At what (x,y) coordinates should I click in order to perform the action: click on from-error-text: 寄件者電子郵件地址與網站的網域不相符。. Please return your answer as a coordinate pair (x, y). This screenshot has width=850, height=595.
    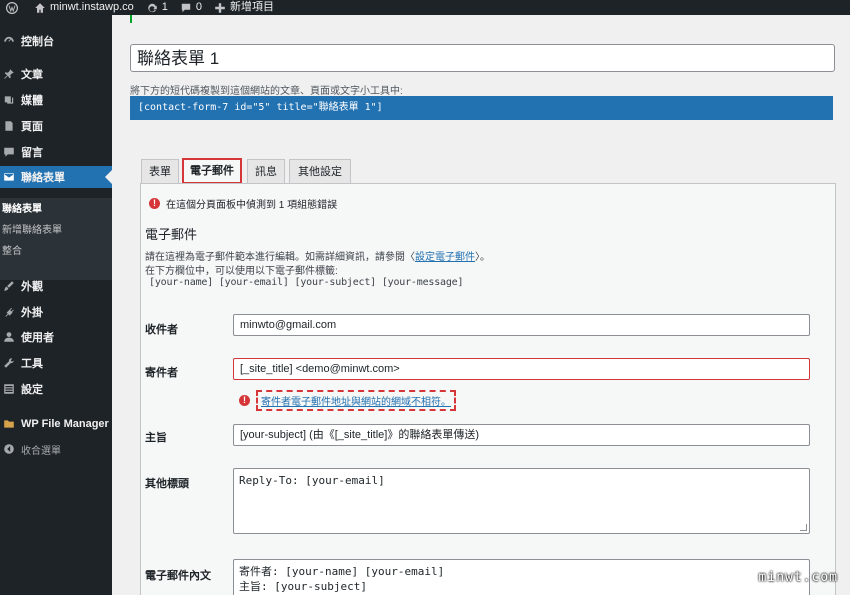
    Looking at the image, I should click on (356, 402).